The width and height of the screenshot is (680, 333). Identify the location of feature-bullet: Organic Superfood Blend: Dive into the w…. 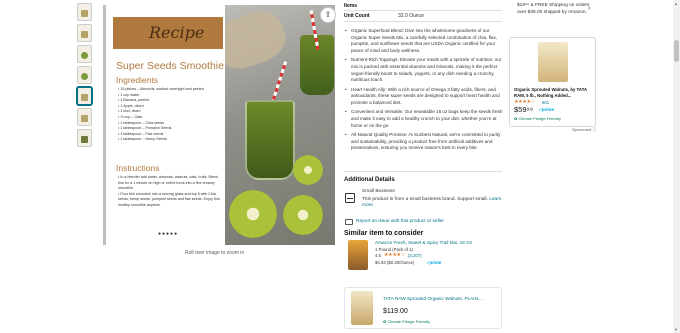
(424, 41).